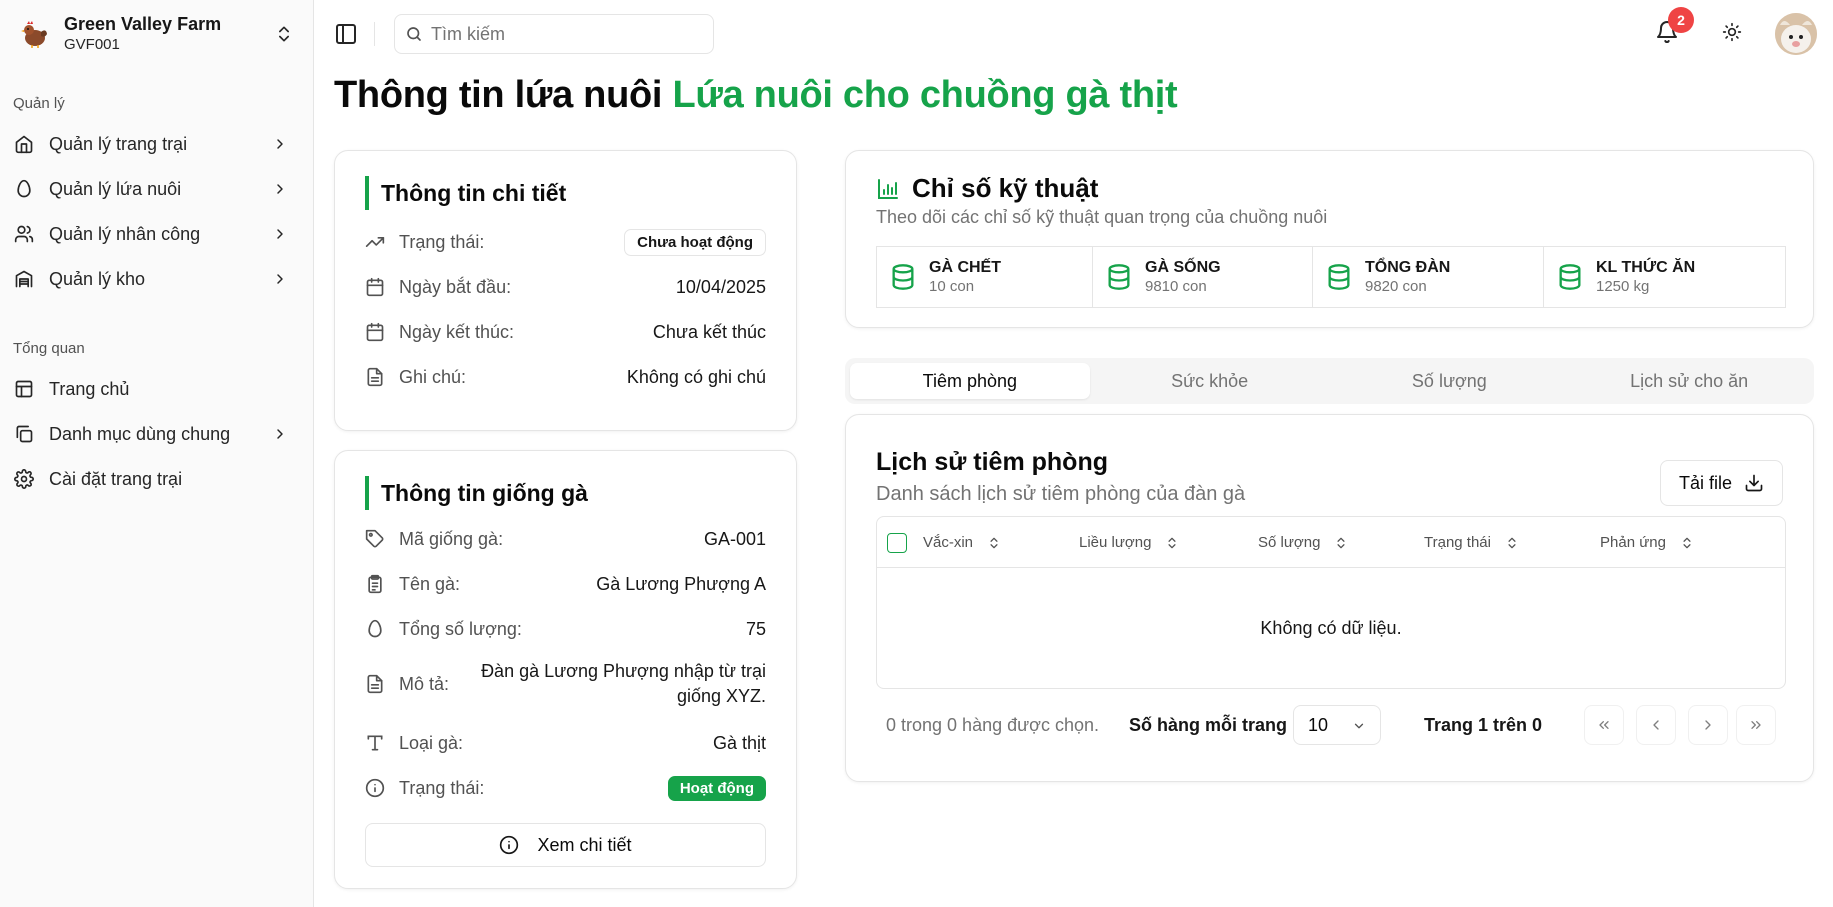 The width and height of the screenshot is (1833, 907). I want to click on detail-end-row: Ngày kết thúc: Chưa kết thúc, so click(565, 332).